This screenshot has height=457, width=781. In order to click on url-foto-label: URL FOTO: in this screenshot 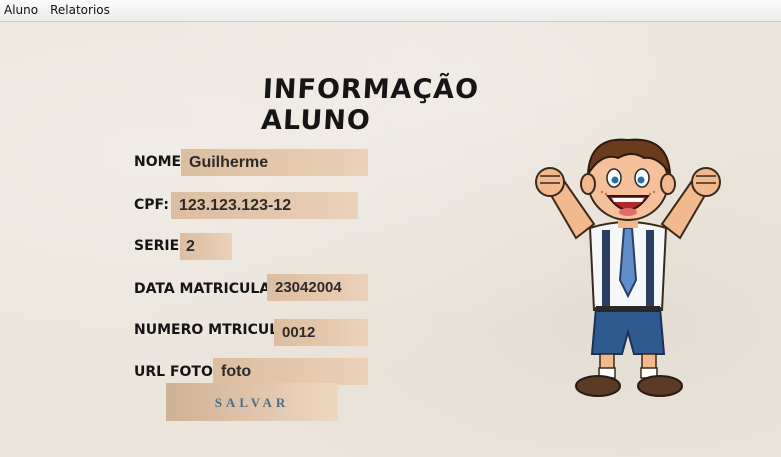, I will do `click(176, 372)`.